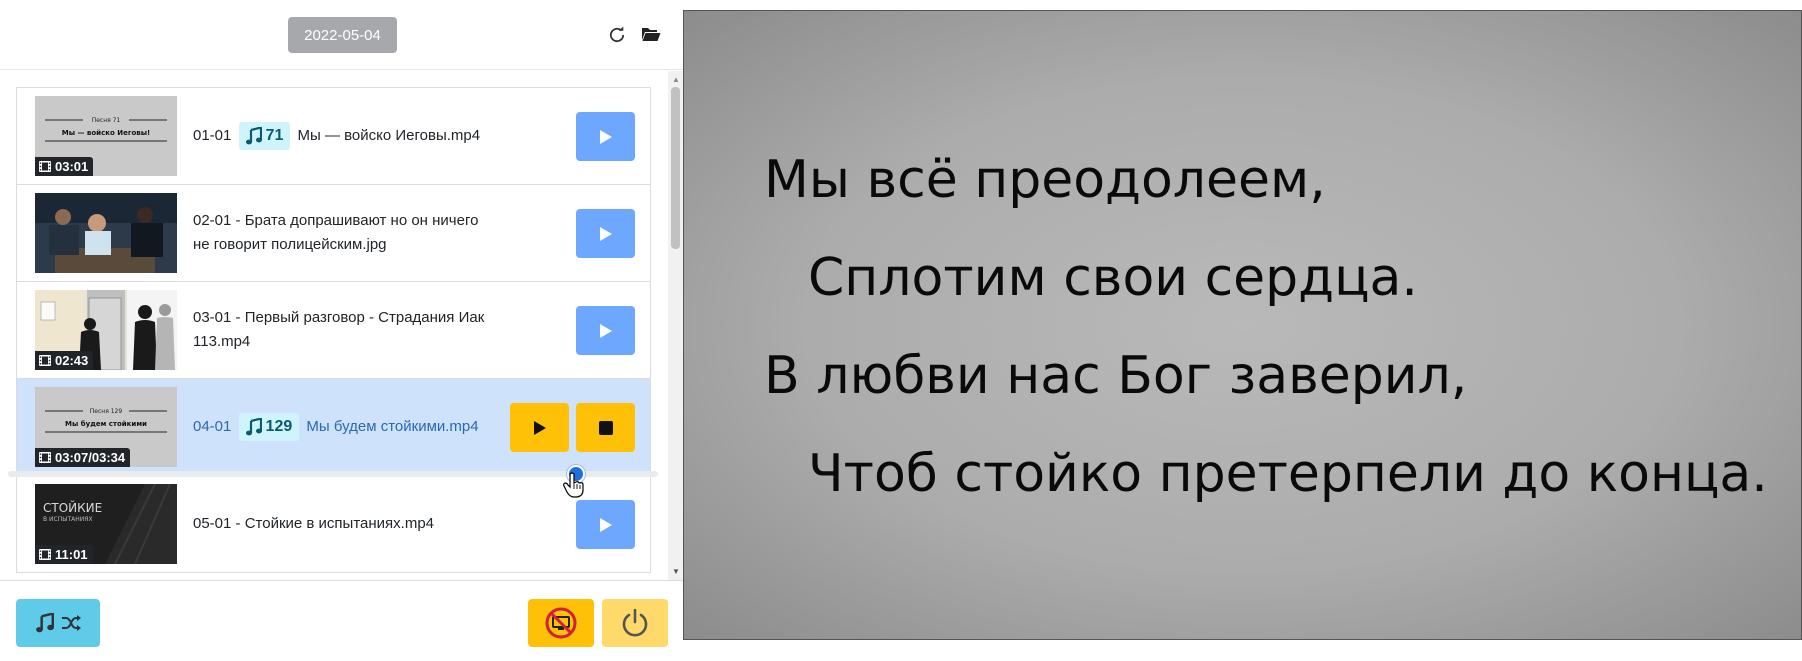  Describe the element at coordinates (212, 135) in the screenshot. I see `media-code: 01-01` at that location.